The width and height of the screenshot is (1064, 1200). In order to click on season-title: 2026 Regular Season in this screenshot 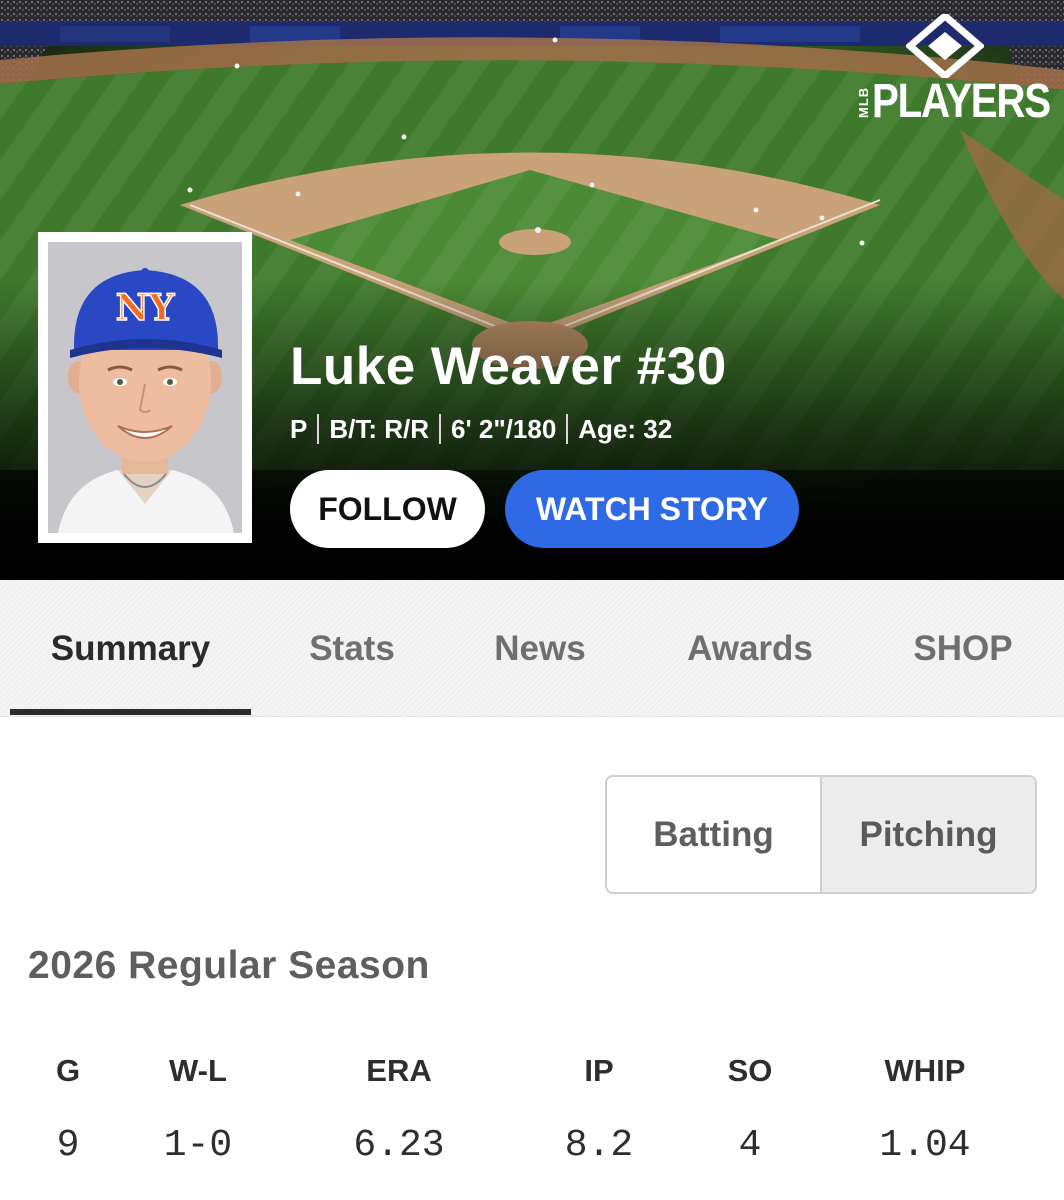, I will do `click(229, 965)`.